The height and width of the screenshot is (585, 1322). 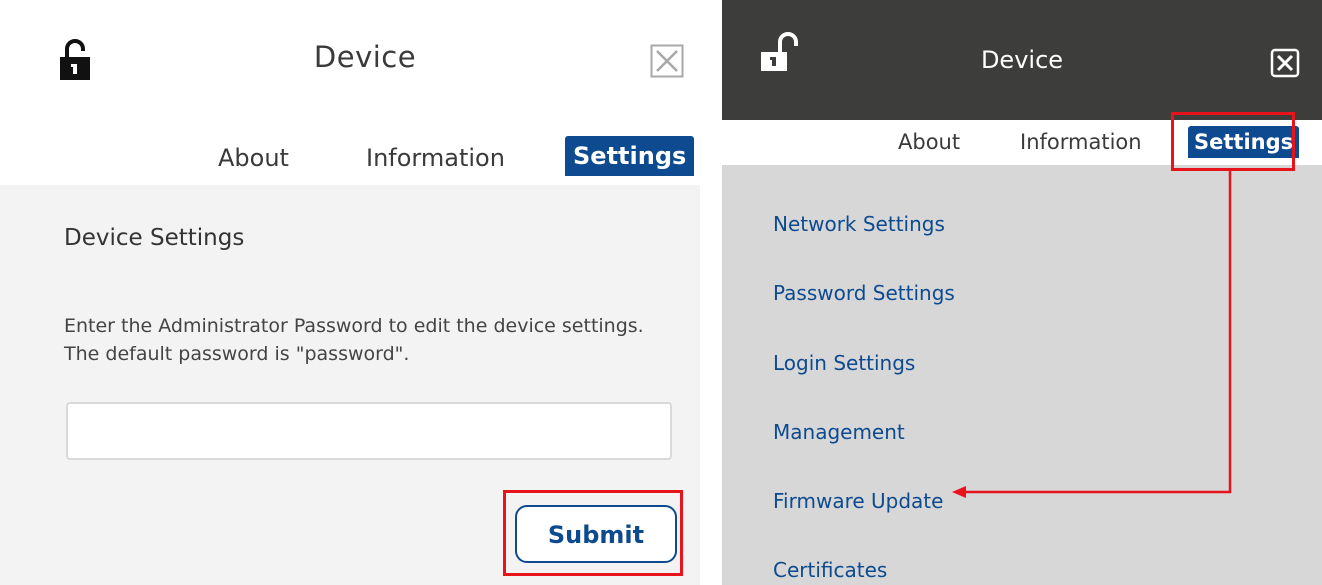 I want to click on submit-button: Submit, so click(x=596, y=534).